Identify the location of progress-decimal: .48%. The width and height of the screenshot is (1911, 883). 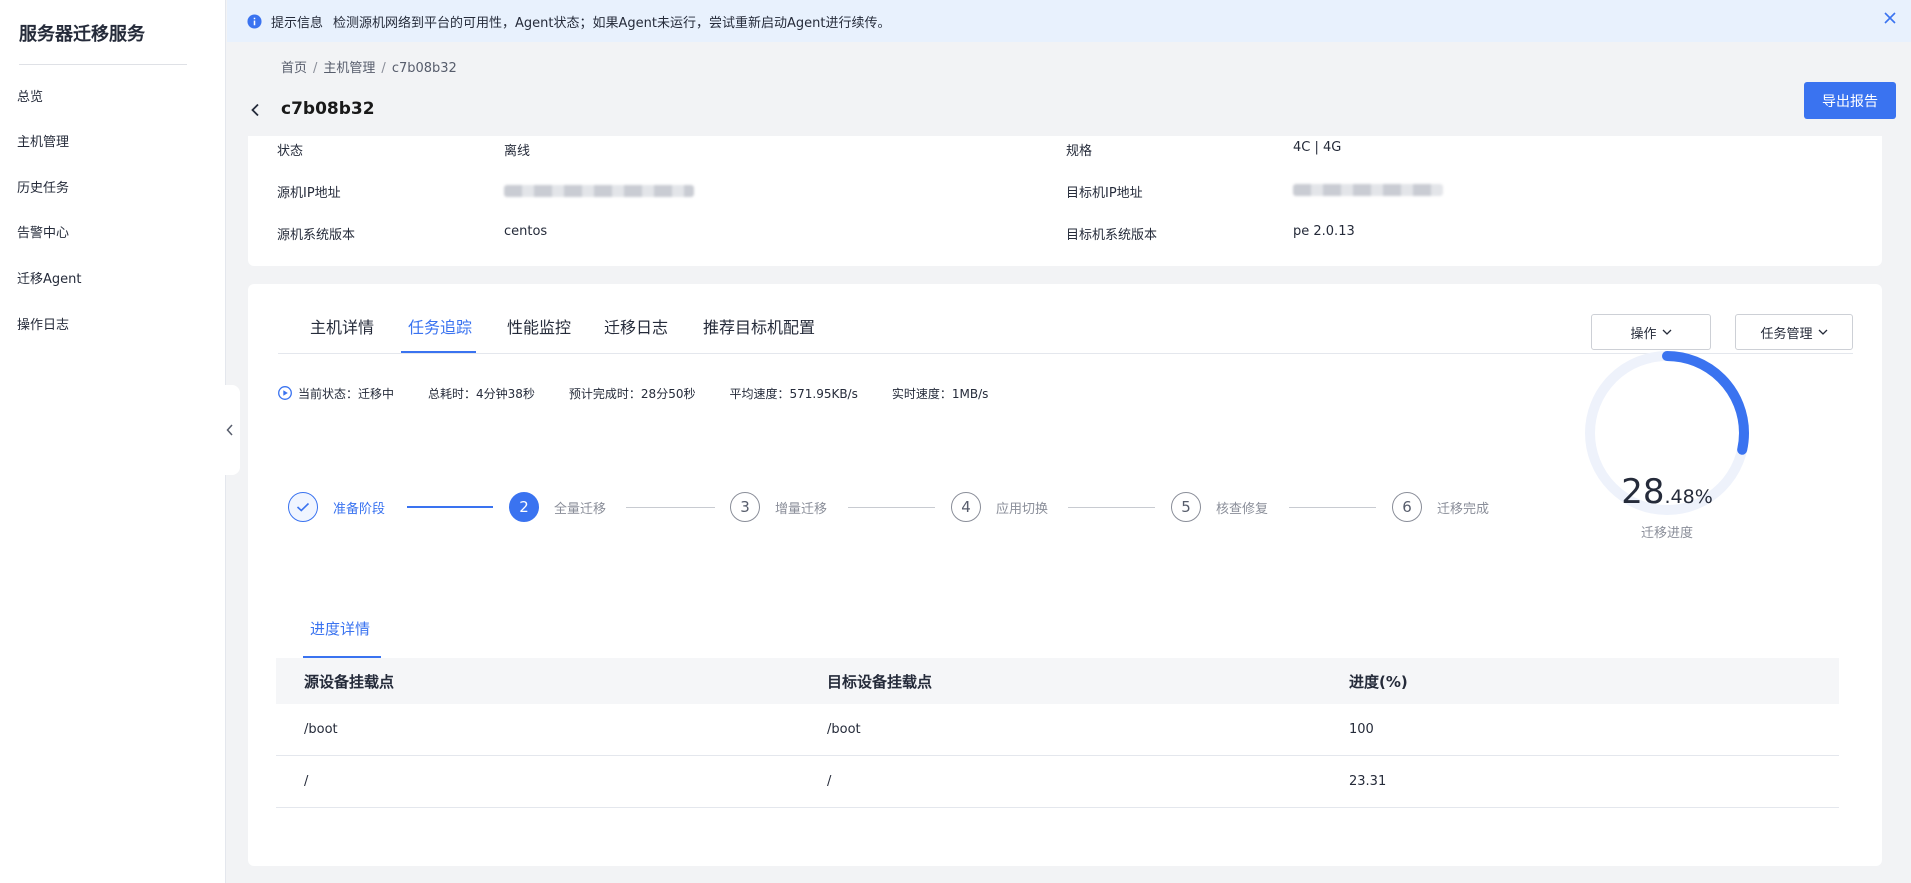
(1688, 497).